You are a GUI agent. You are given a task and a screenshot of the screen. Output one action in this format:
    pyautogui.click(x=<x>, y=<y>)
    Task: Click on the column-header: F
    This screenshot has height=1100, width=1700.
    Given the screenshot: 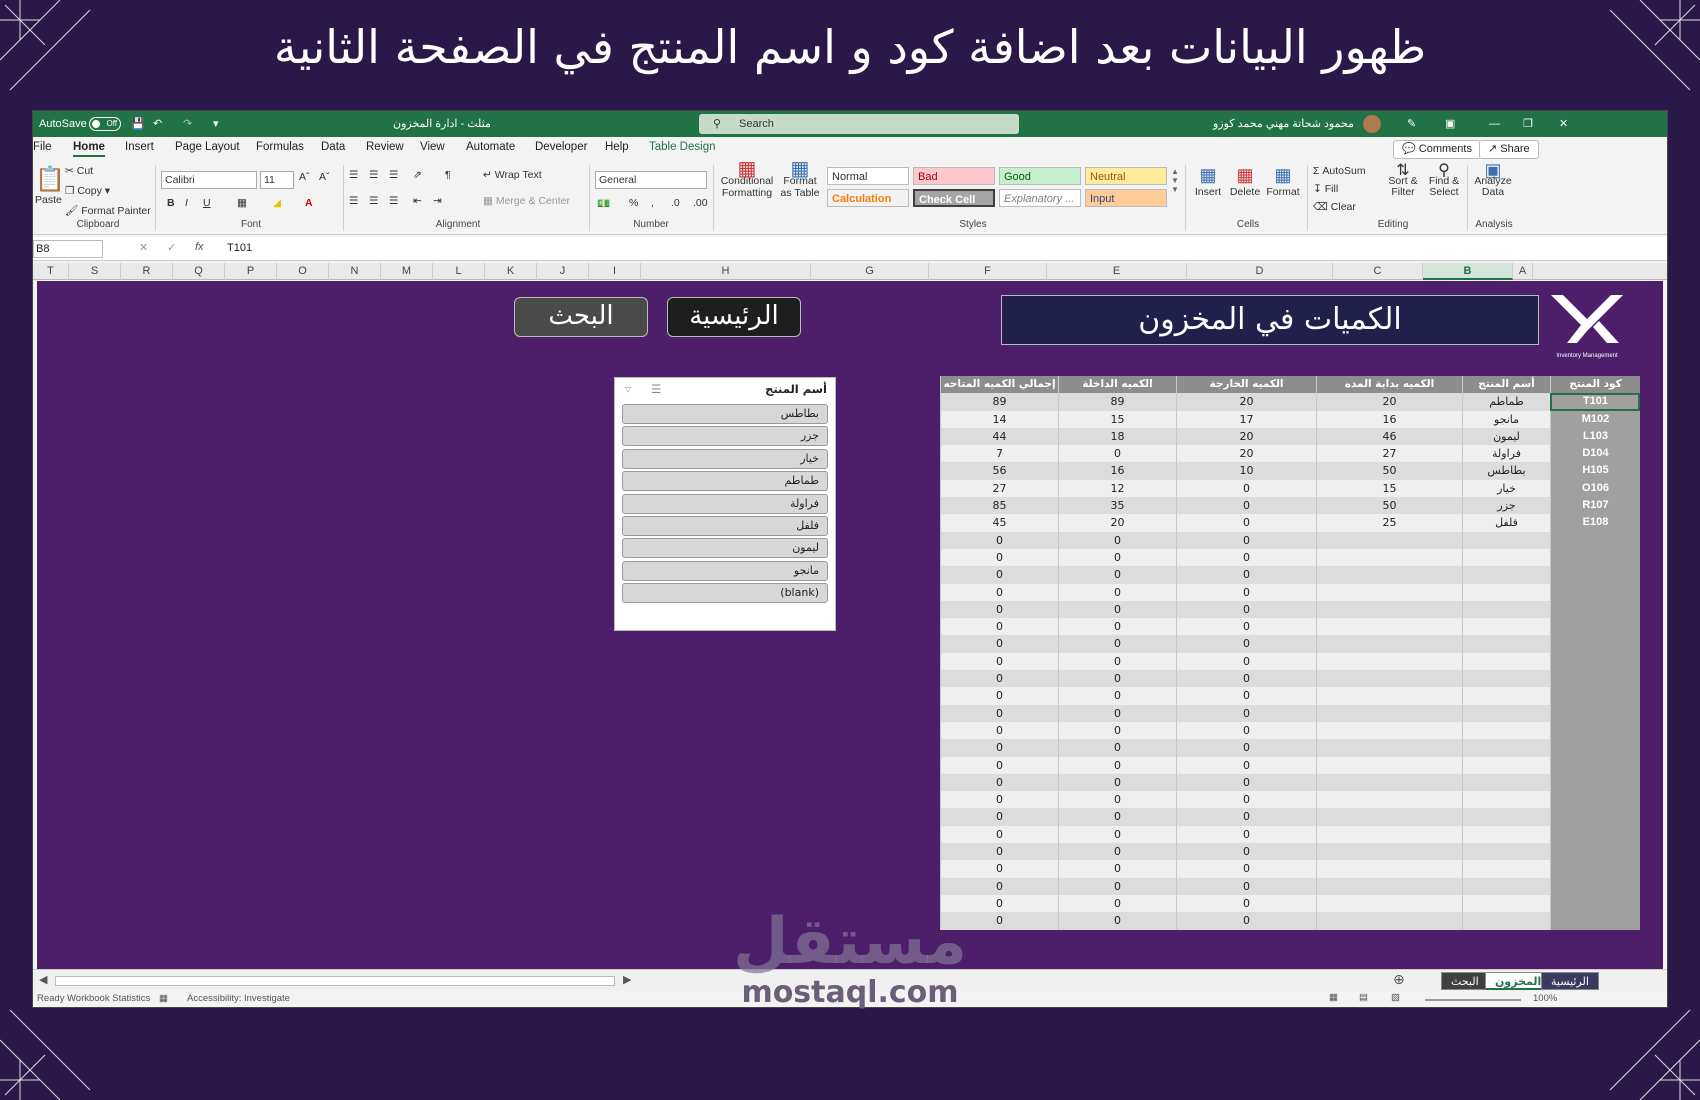 What is the action you would take?
    pyautogui.click(x=988, y=271)
    